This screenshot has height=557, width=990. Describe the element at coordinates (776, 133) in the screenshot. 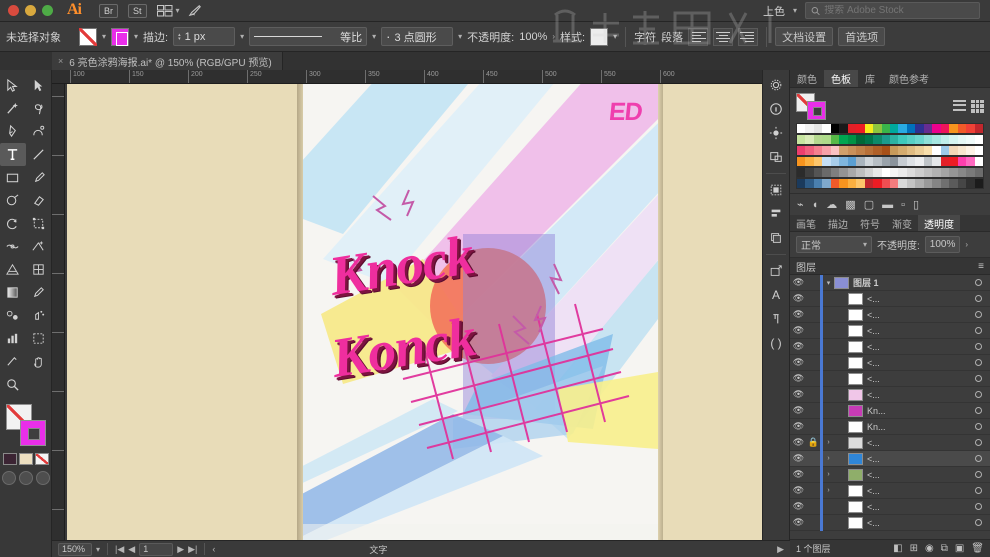

I see `brightness-icon` at that location.